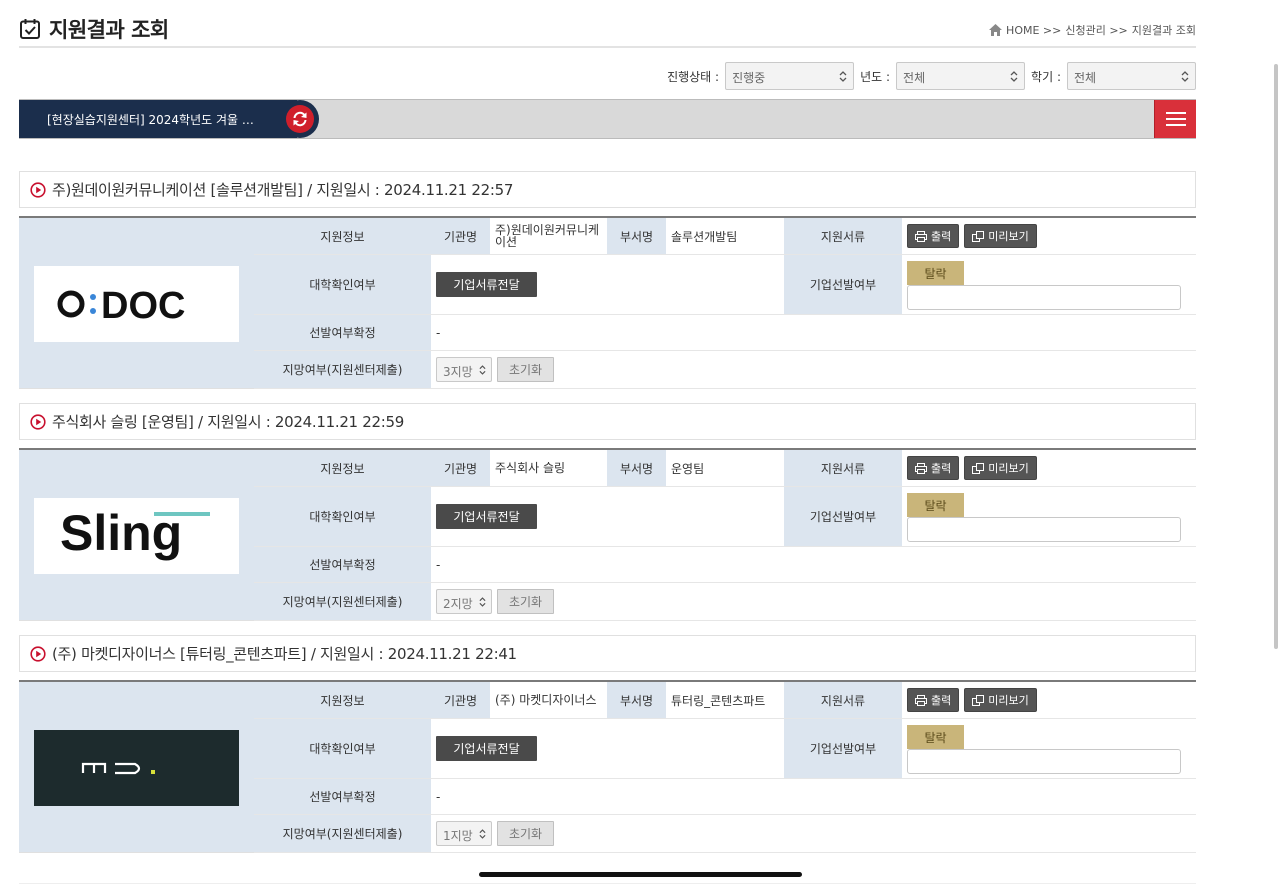 Image resolution: width=1280 pixels, height=885 pixels. What do you see at coordinates (636, 468) in the screenshot?
I see `label-dept-name: 부서명` at bounding box center [636, 468].